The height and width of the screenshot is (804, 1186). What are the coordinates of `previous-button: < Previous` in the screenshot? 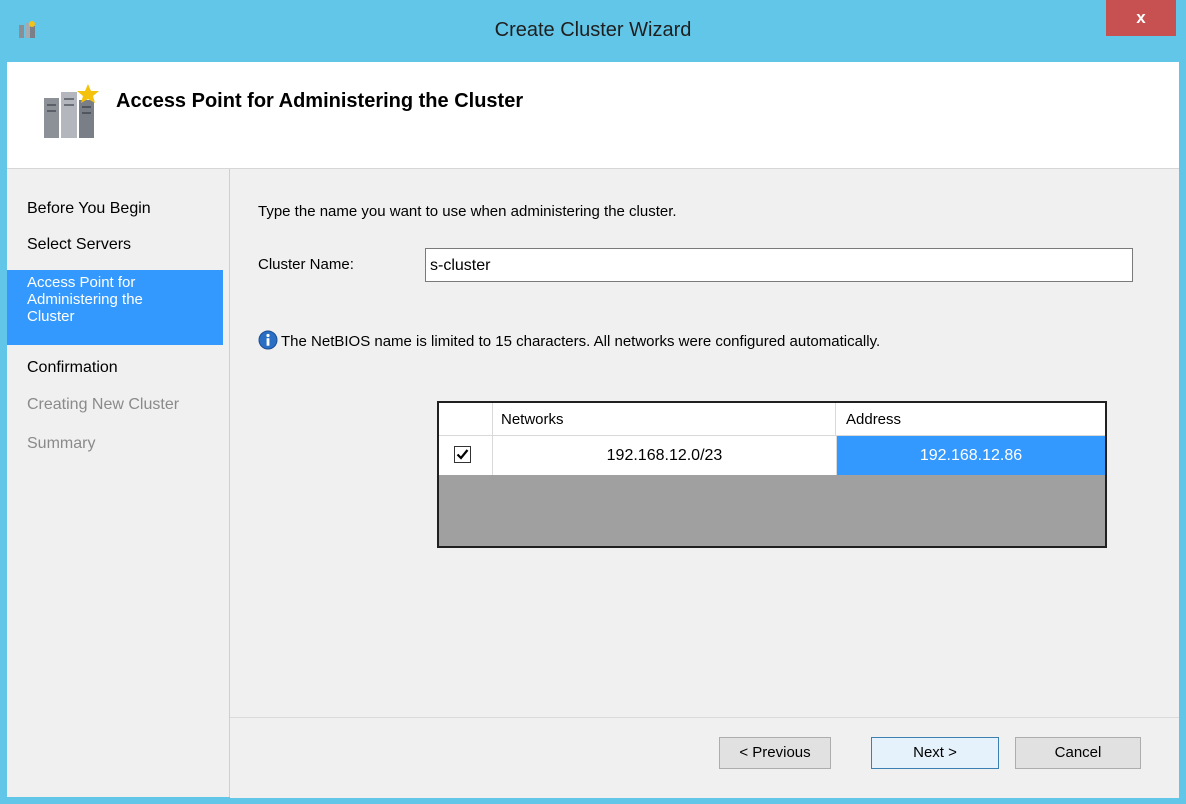 It's located at (775, 753).